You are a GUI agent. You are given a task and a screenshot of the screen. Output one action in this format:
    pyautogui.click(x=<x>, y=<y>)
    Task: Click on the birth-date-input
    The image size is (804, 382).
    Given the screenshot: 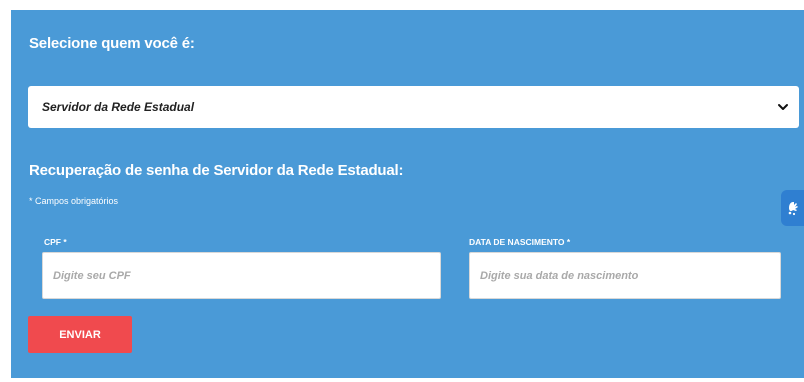 What is the action you would take?
    pyautogui.click(x=625, y=275)
    